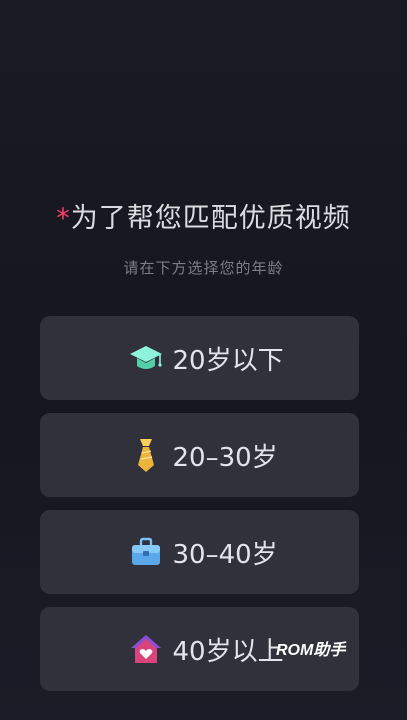  What do you see at coordinates (146, 455) in the screenshot?
I see `necktie-icon` at bounding box center [146, 455].